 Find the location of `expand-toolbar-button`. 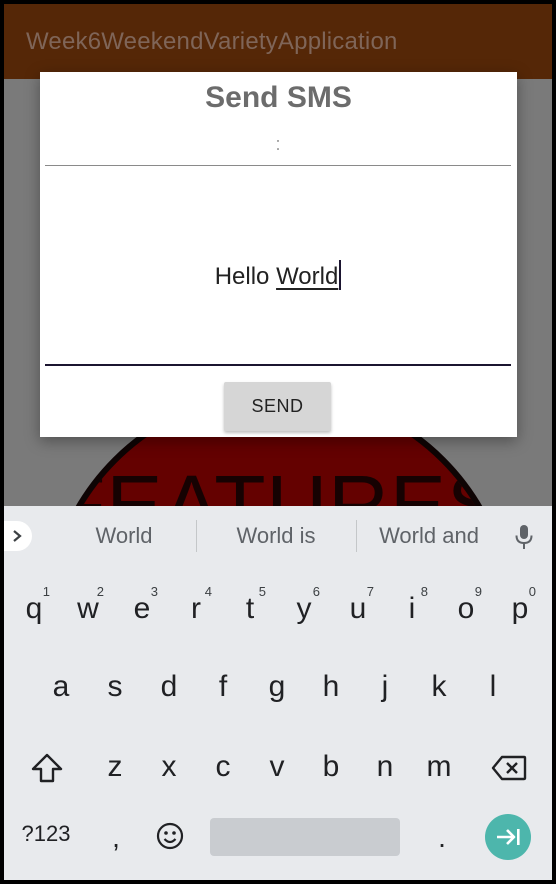

expand-toolbar-button is located at coordinates (18, 536).